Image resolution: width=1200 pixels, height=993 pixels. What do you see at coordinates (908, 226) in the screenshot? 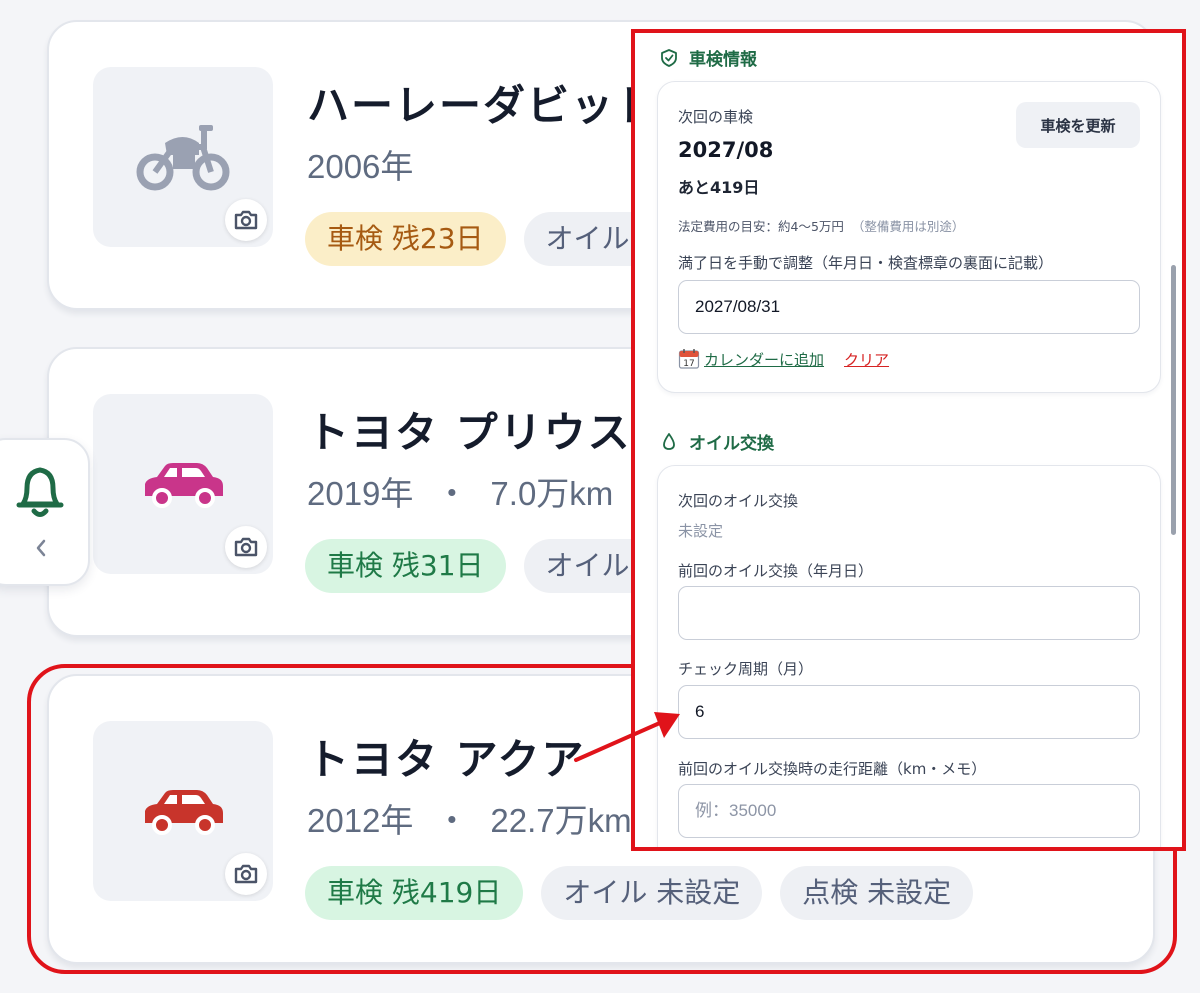
I see `fee-note-paren: （整備費用は別途）` at bounding box center [908, 226].